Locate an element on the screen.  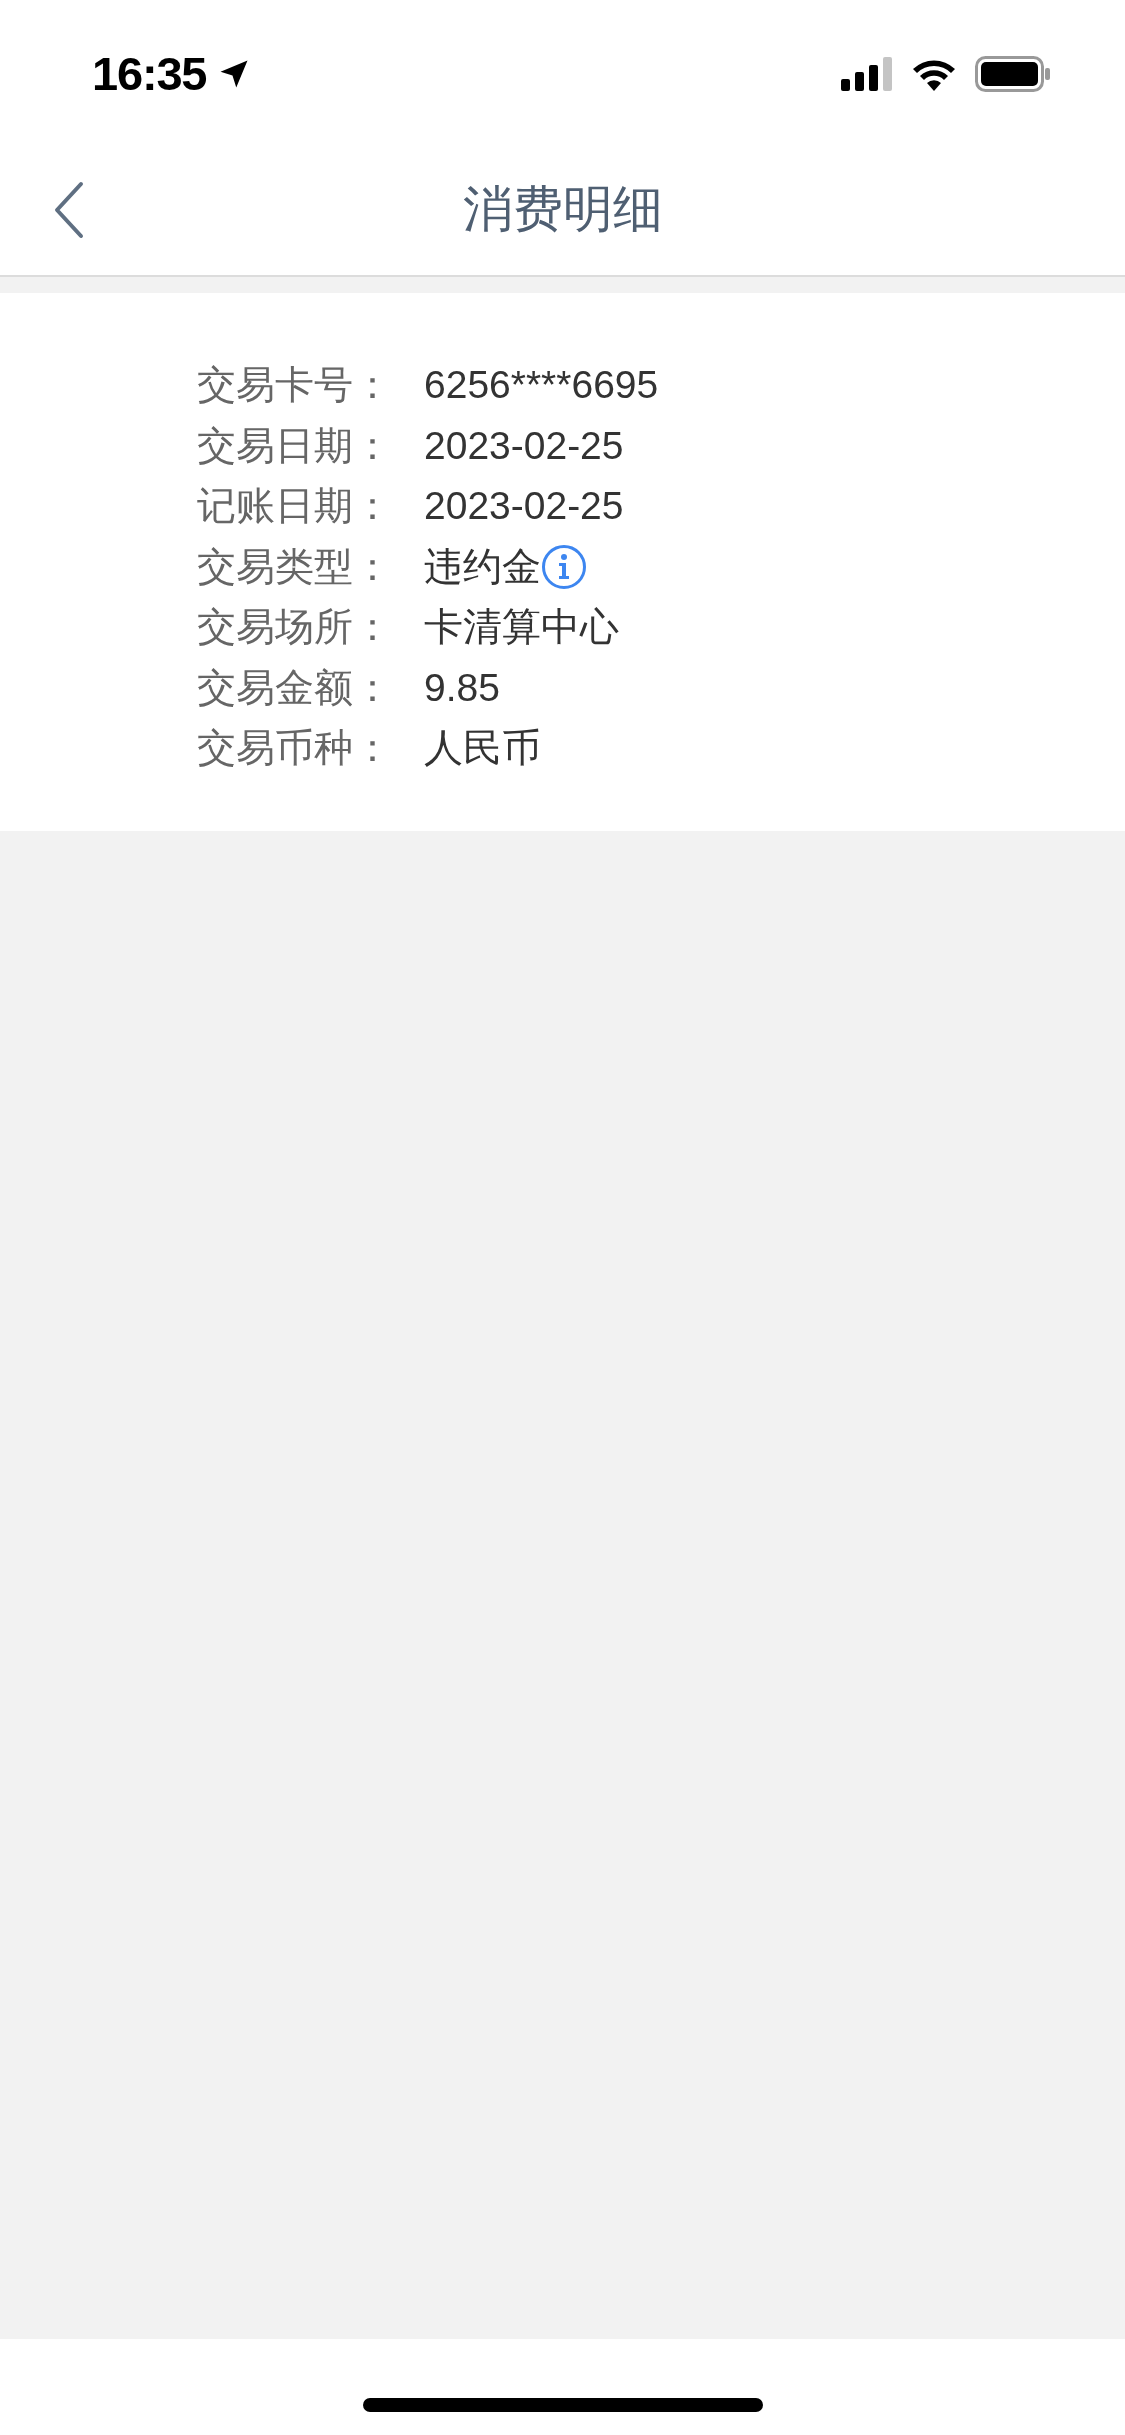
status-time: 16:35 is located at coordinates (149, 73).